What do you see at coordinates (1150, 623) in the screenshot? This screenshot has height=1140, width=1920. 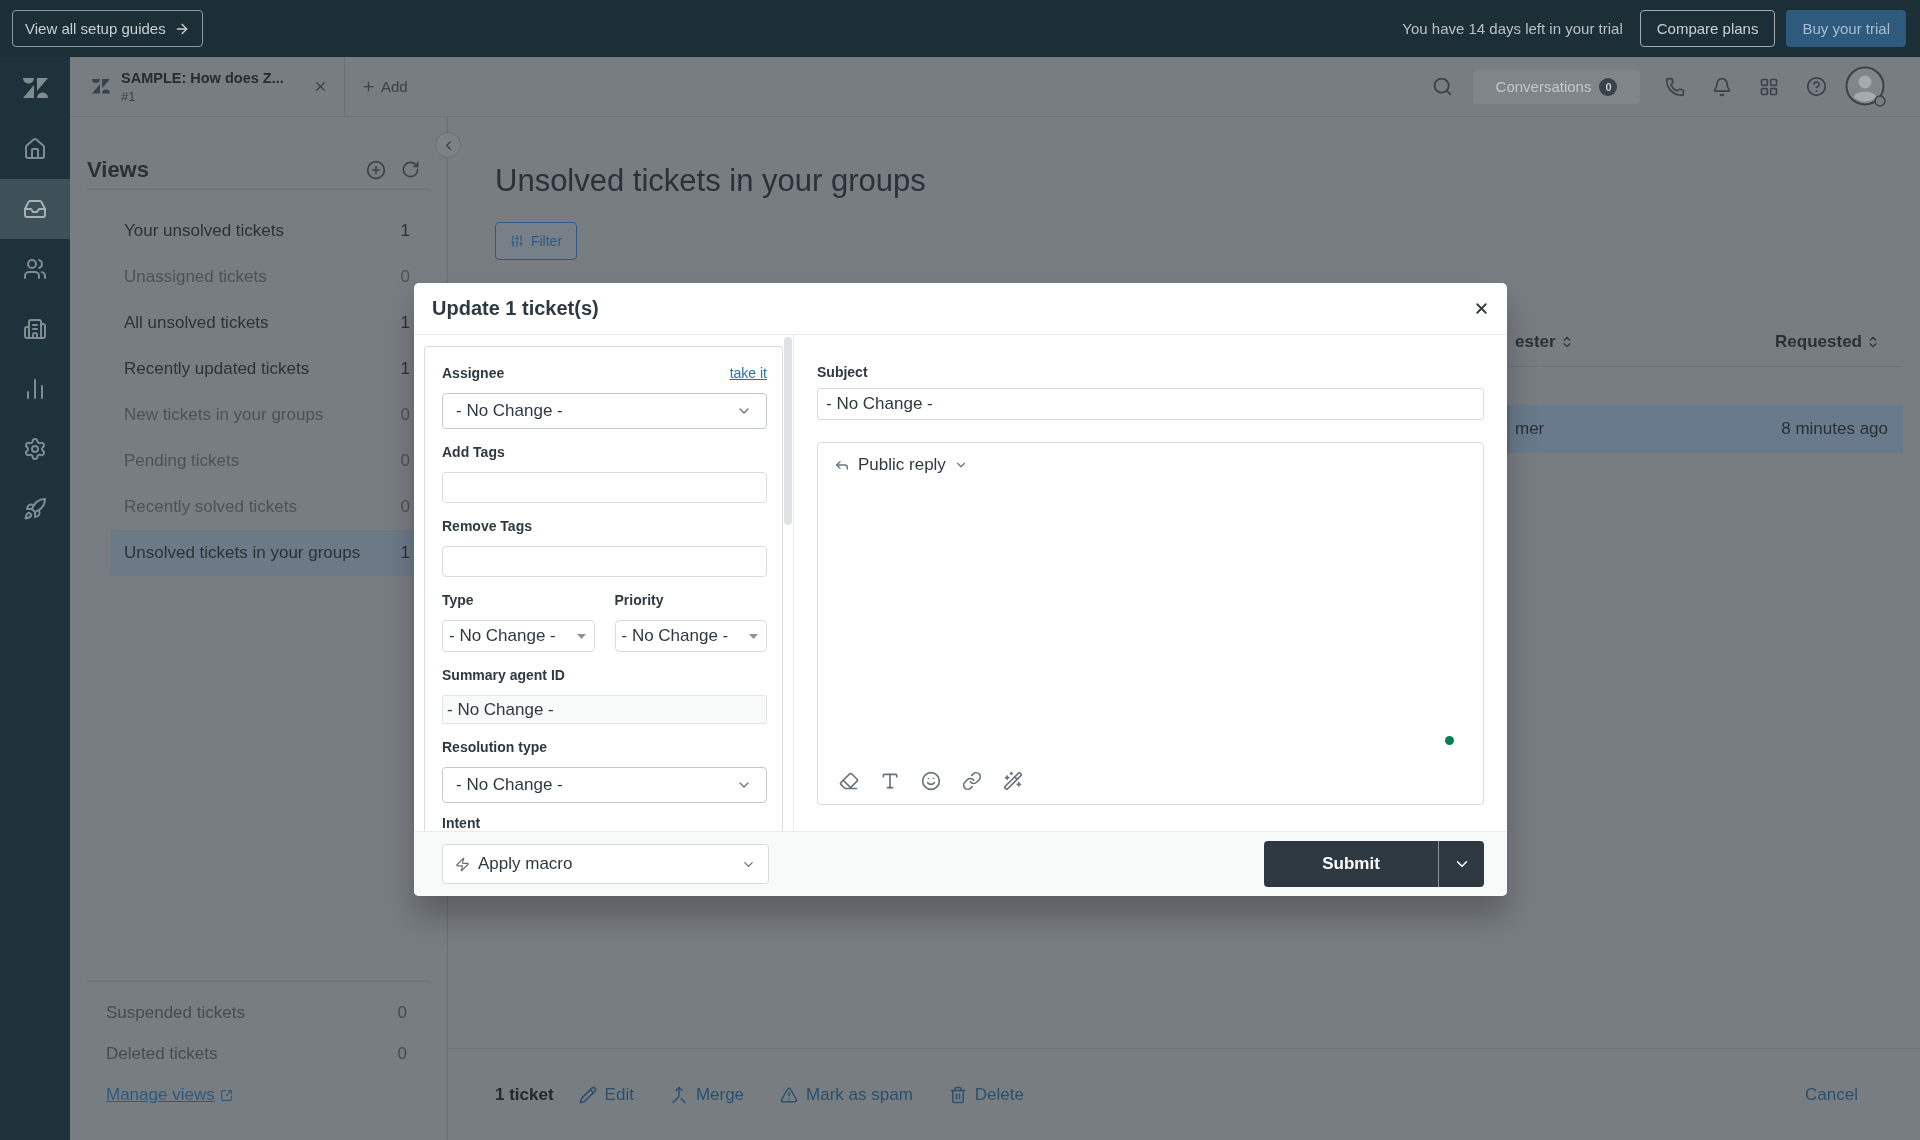 I see `reply-editor: Public reply` at bounding box center [1150, 623].